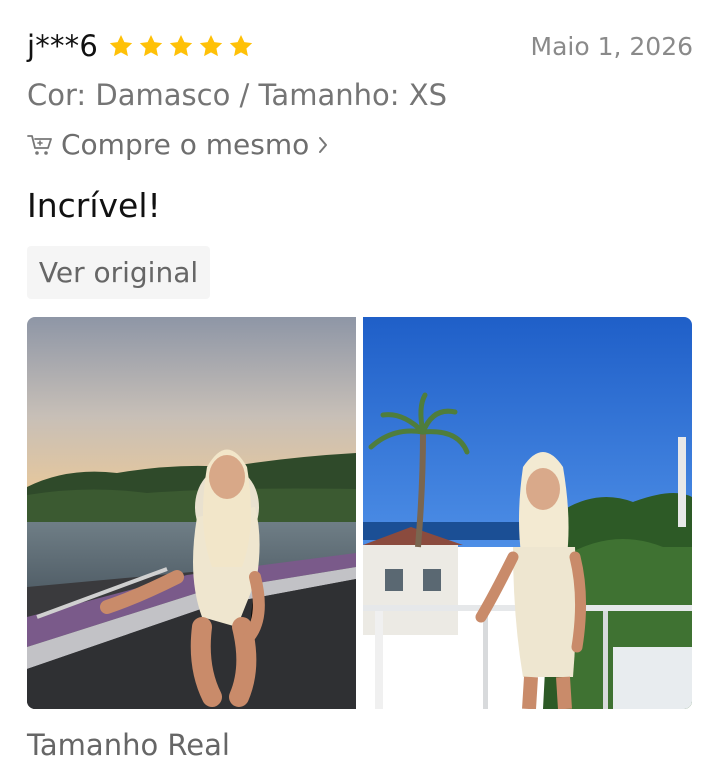 The width and height of the screenshot is (720, 777). Describe the element at coordinates (323, 145) in the screenshot. I see `chevron-right-icon` at that location.